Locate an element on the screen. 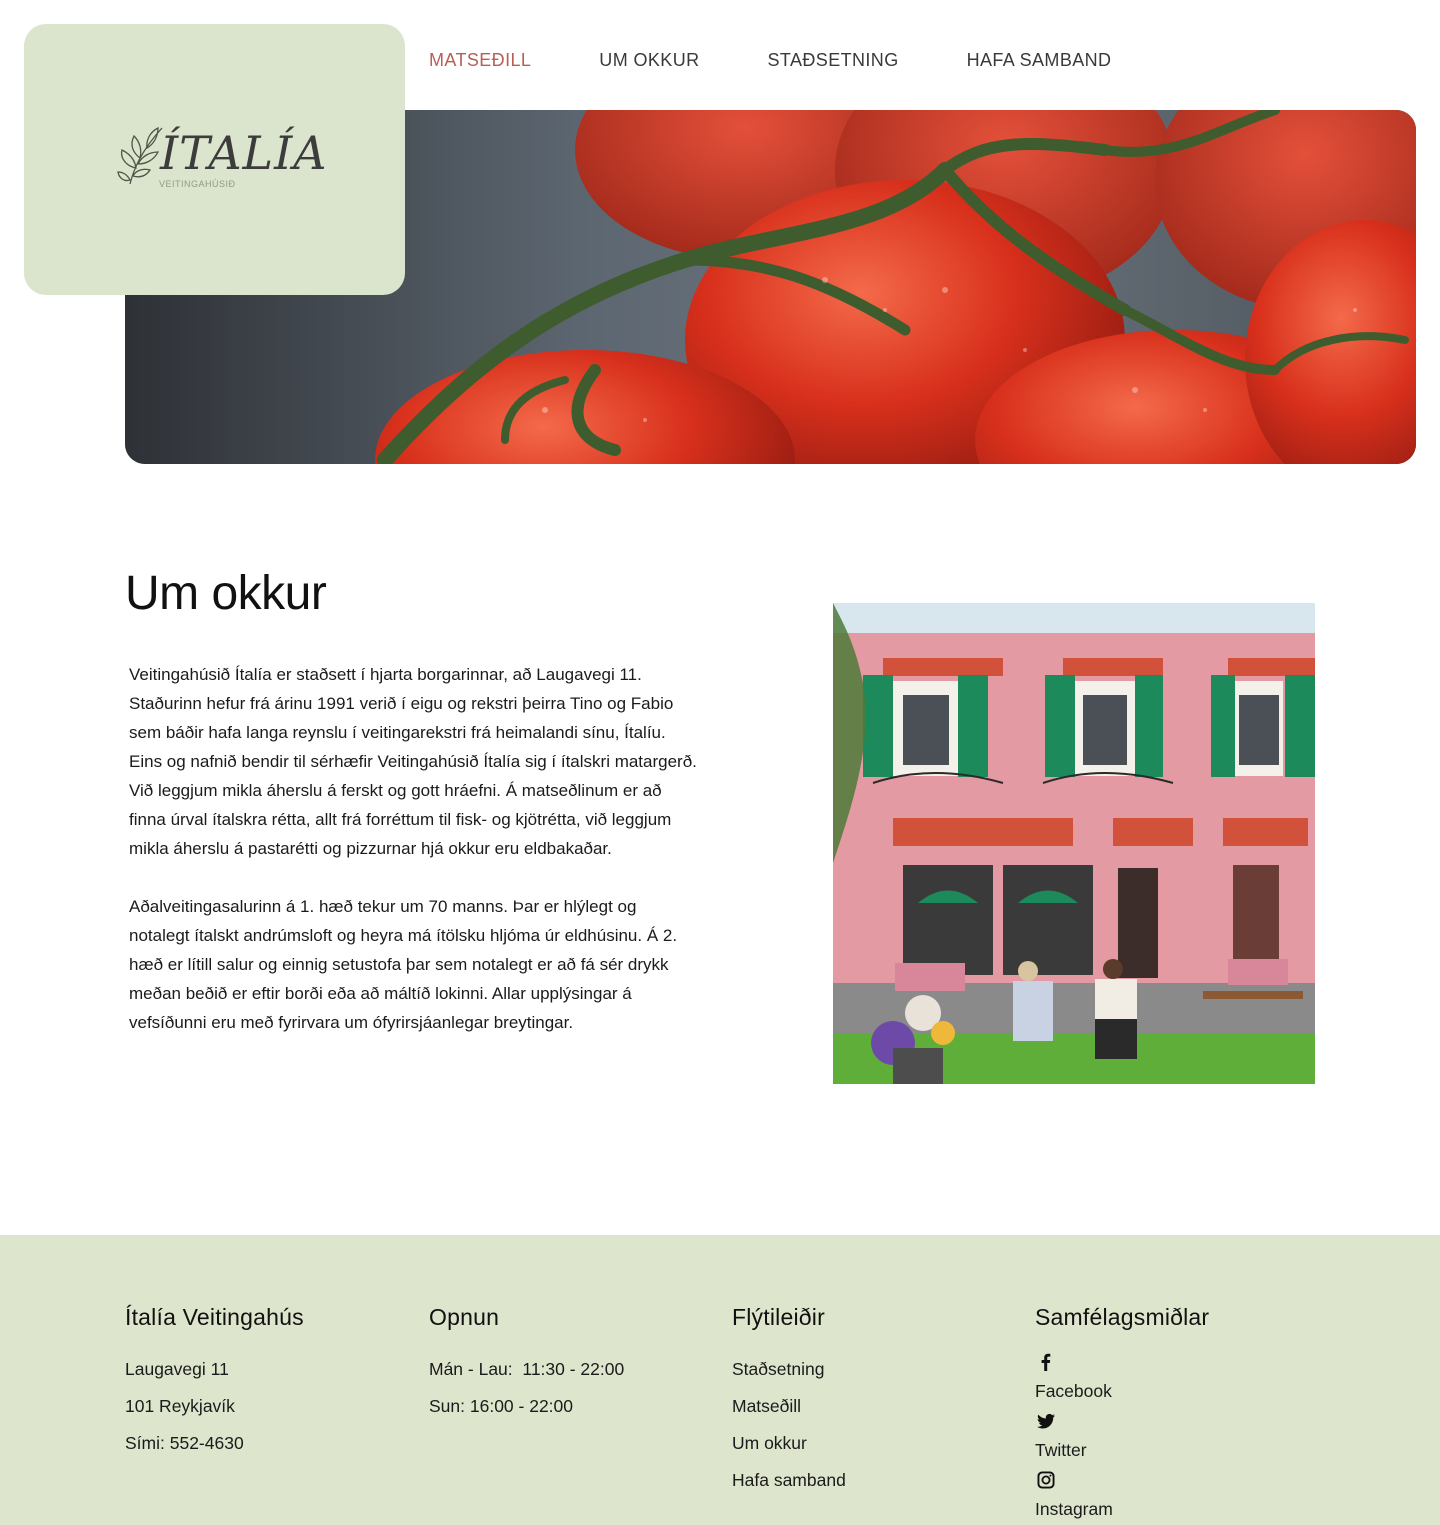 The image size is (1440, 1525). footer-hours-title: Opnun is located at coordinates (464, 1317).